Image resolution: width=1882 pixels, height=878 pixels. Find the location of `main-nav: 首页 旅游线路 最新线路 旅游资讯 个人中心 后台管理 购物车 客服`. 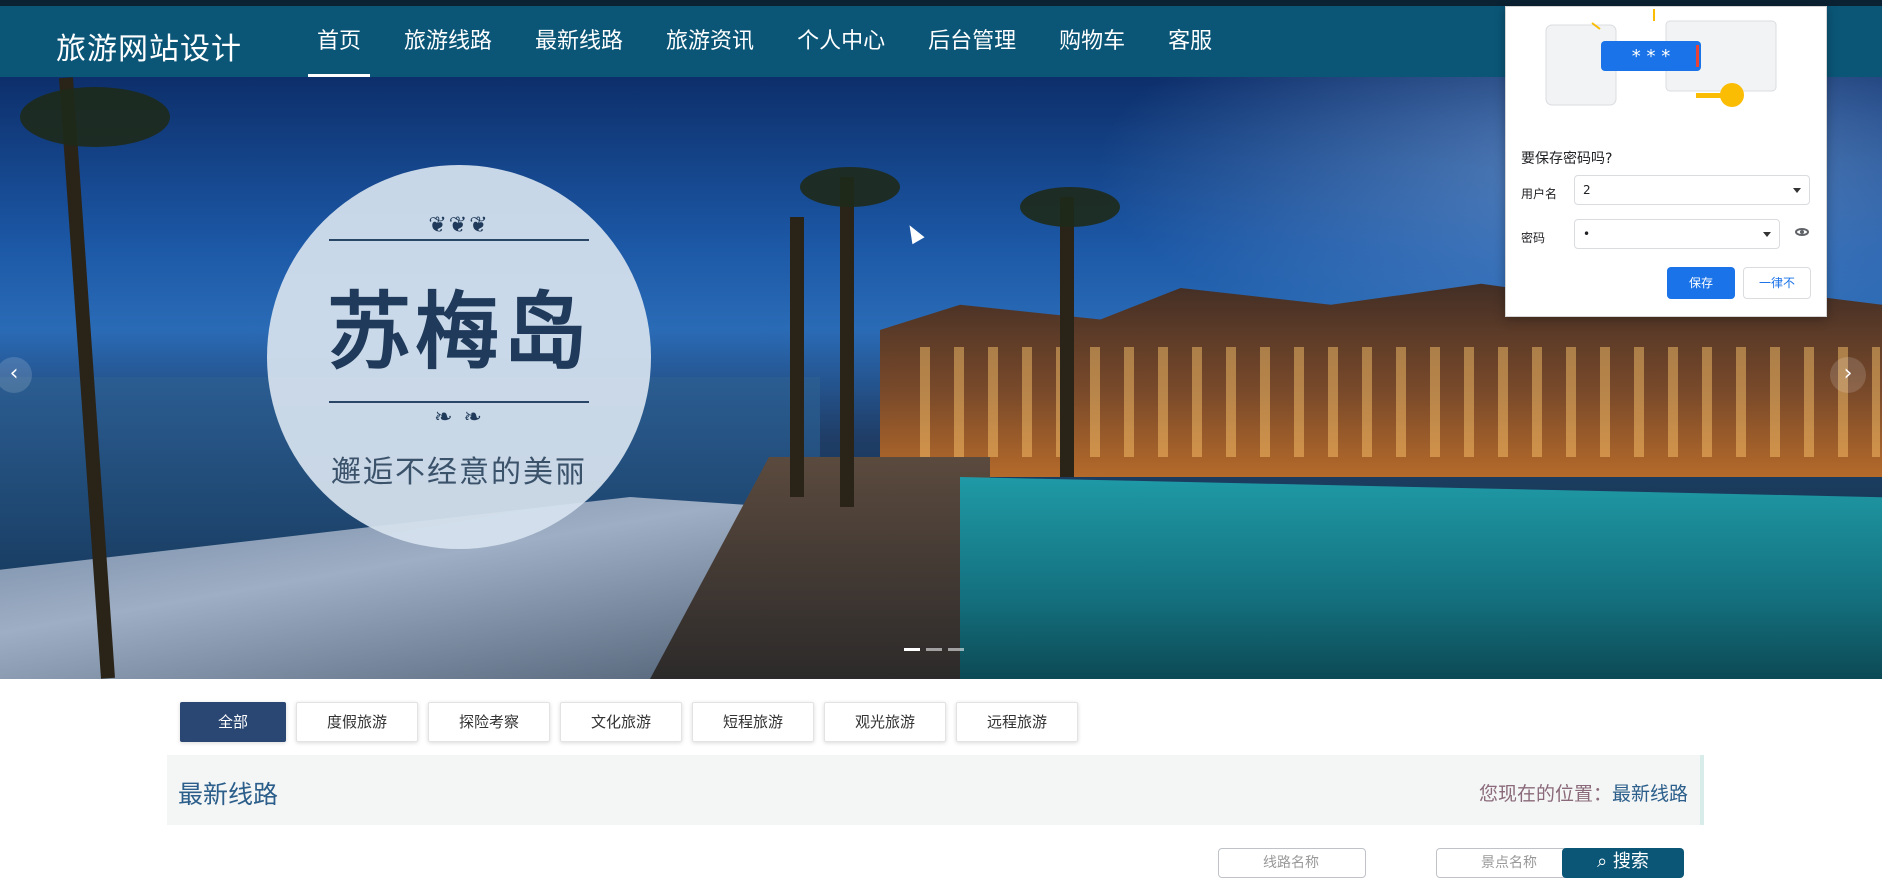

main-nav: 首页 旅游线路 最新线路 旅游资讯 个人中心 后台管理 购物车 客服 is located at coordinates (775, 41).